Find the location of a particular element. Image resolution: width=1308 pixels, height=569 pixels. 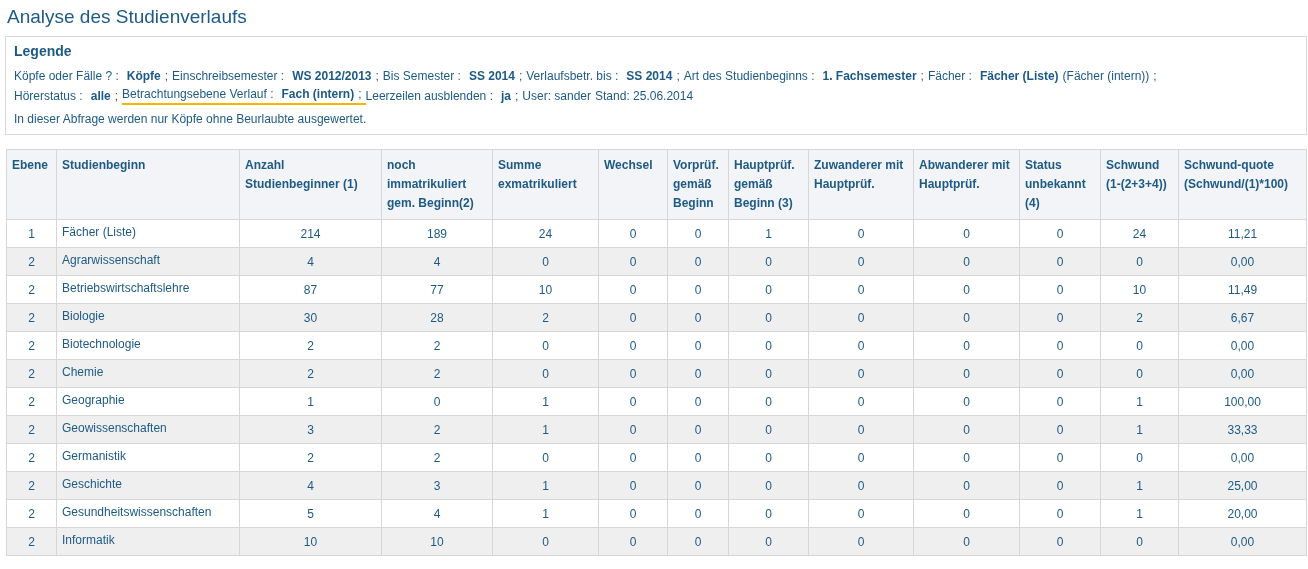

filter-label: Verlaufsbetr. bis : is located at coordinates (572, 76).